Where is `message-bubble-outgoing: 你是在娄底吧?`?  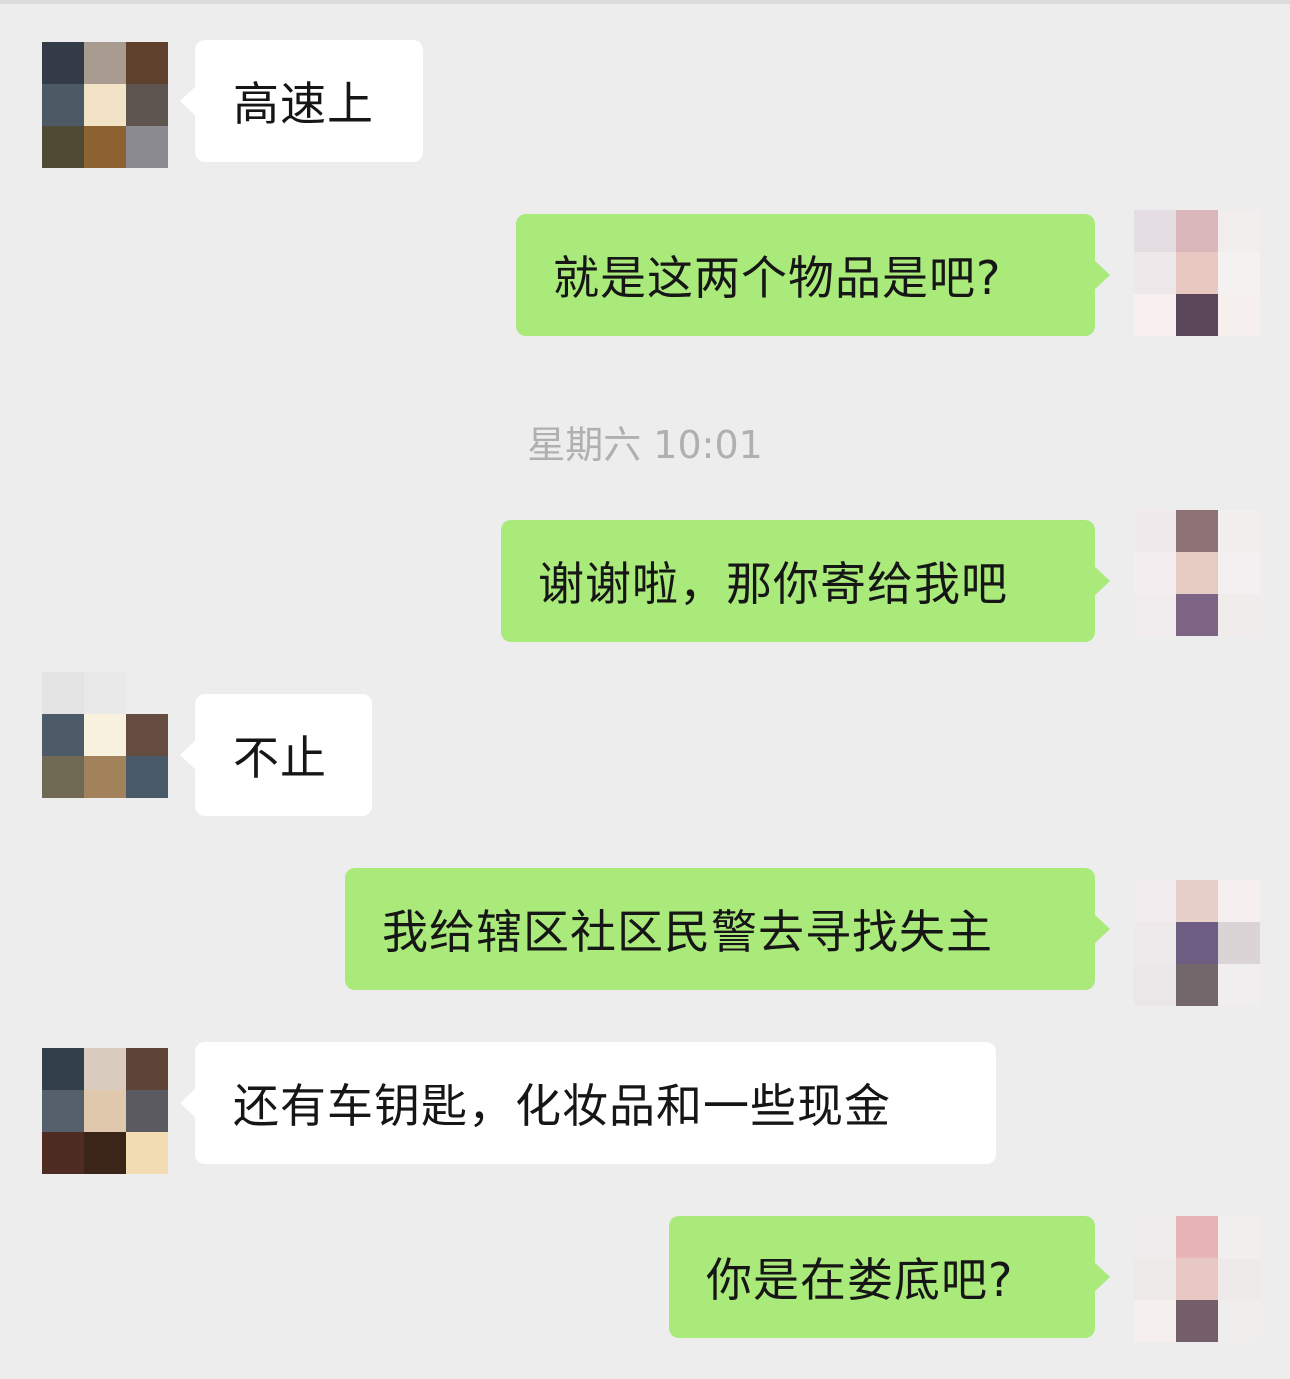
message-bubble-outgoing: 你是在娄底吧? is located at coordinates (889, 1277).